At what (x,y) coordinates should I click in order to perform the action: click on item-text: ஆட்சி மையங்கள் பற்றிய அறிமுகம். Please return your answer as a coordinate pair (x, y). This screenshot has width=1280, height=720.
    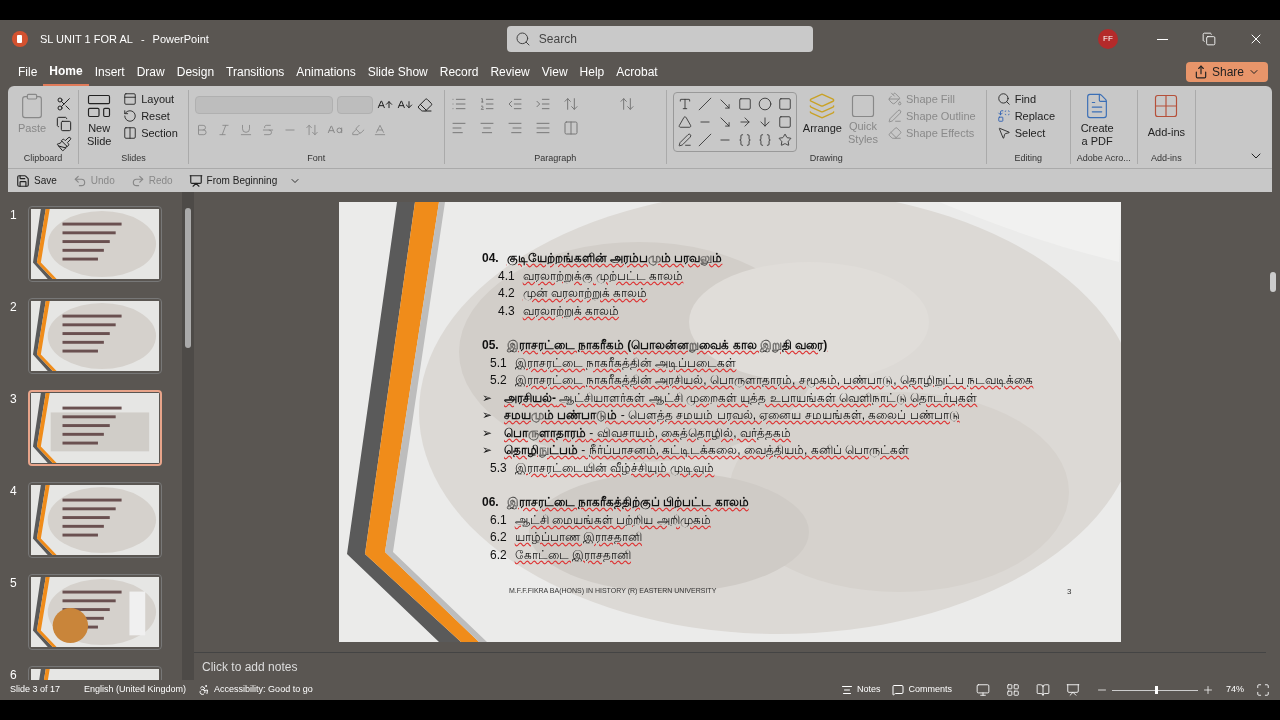
    Looking at the image, I should click on (612, 520).